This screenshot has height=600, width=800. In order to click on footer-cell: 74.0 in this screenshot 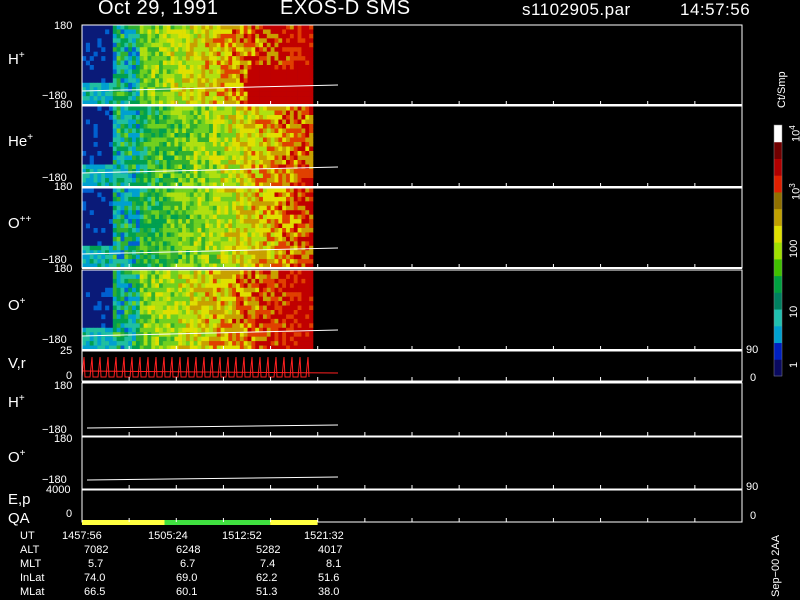, I will do `click(95, 578)`.